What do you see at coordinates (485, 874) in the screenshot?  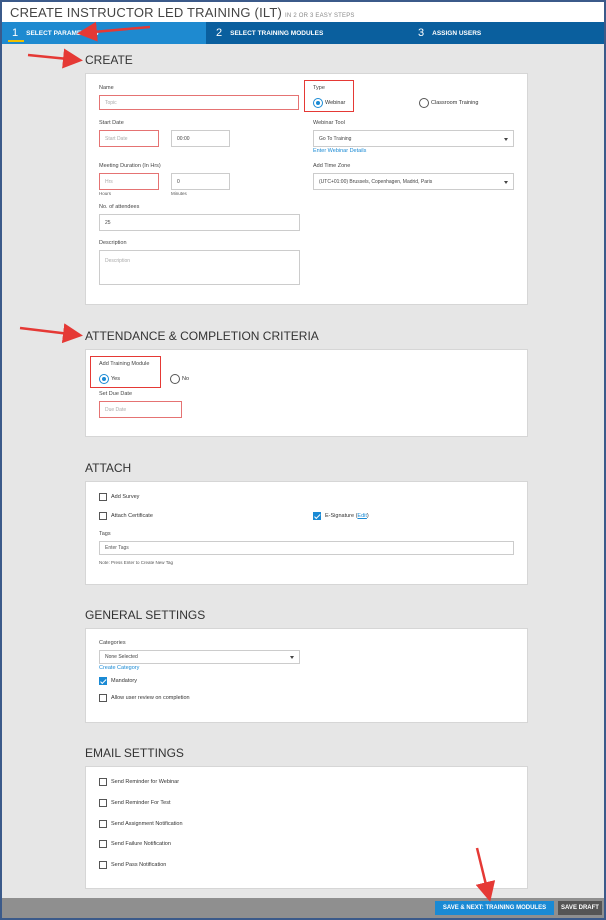 I see `arrow-to-save-next` at bounding box center [485, 874].